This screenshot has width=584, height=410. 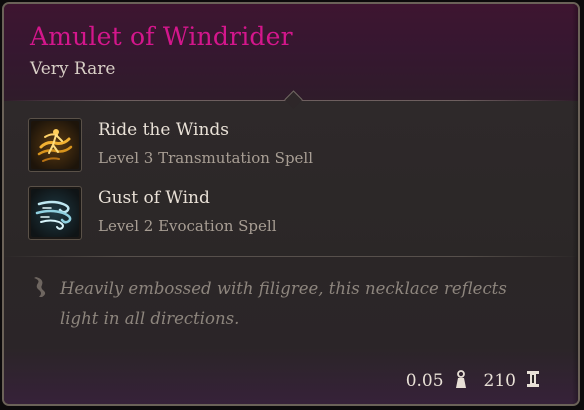 What do you see at coordinates (55, 213) in the screenshot?
I see `gust-of-wind-spell-icon` at bounding box center [55, 213].